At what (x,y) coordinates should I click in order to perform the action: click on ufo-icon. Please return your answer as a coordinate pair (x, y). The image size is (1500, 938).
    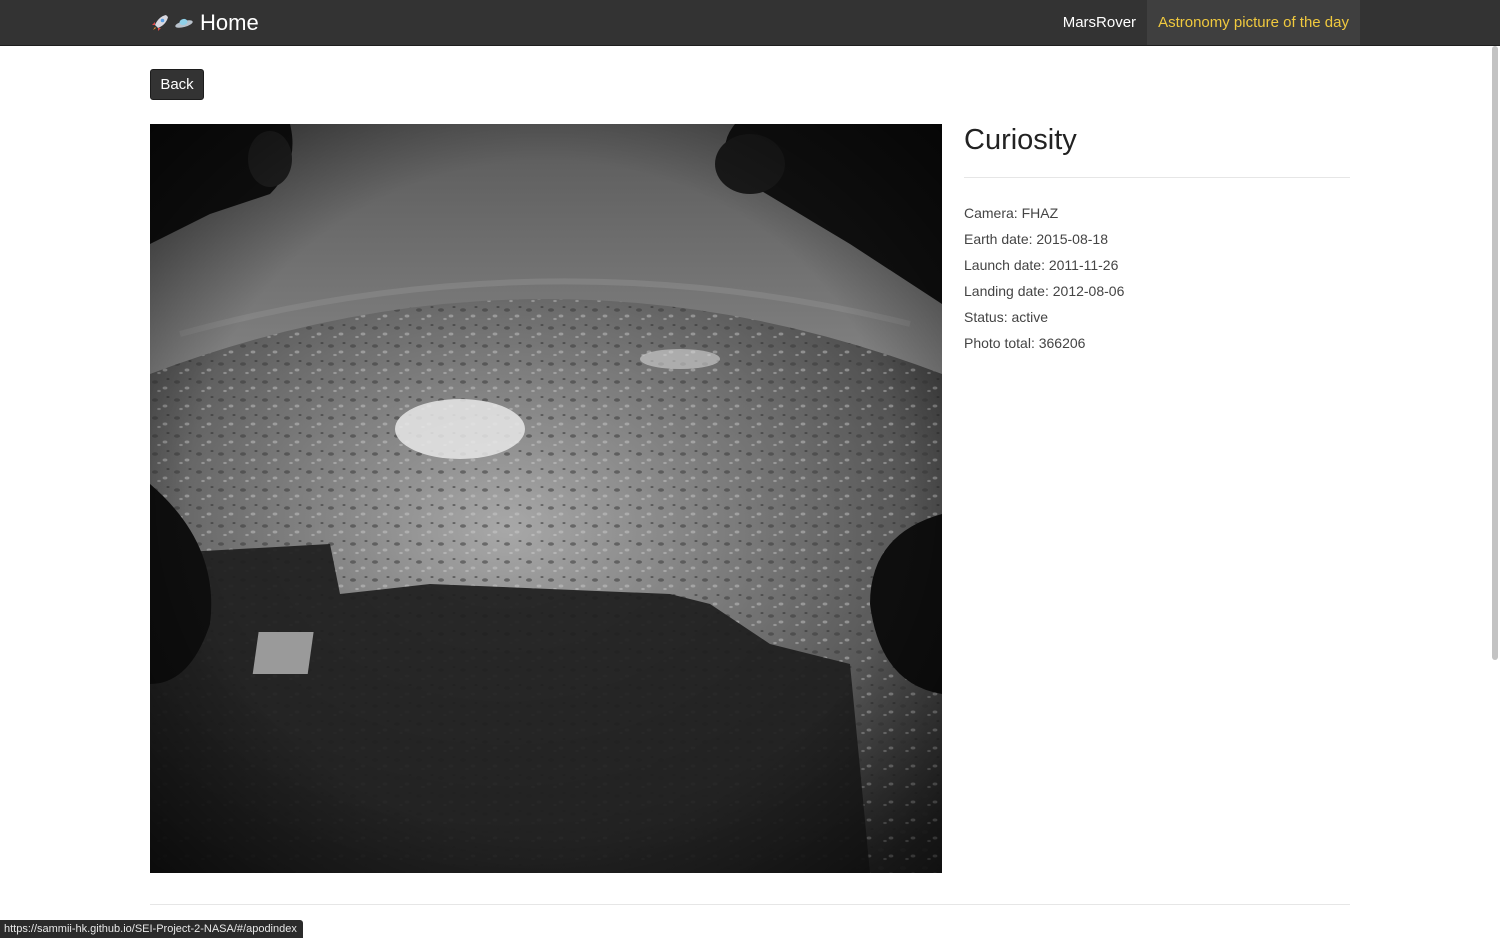
    Looking at the image, I should click on (184, 23).